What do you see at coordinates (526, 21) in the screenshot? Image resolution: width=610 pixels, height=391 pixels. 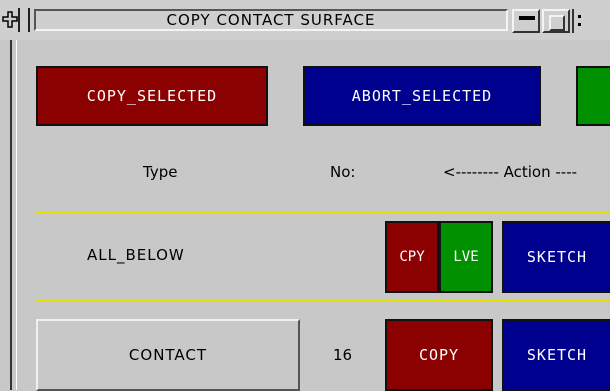 I see `minimize-button` at bounding box center [526, 21].